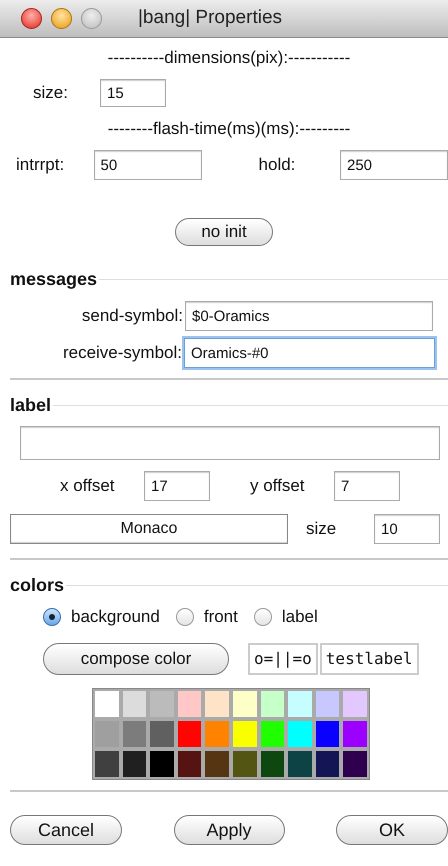  Describe the element at coordinates (229, 129) in the screenshot. I see `section-header: --------flash-time(ms)(ms):---------` at that location.